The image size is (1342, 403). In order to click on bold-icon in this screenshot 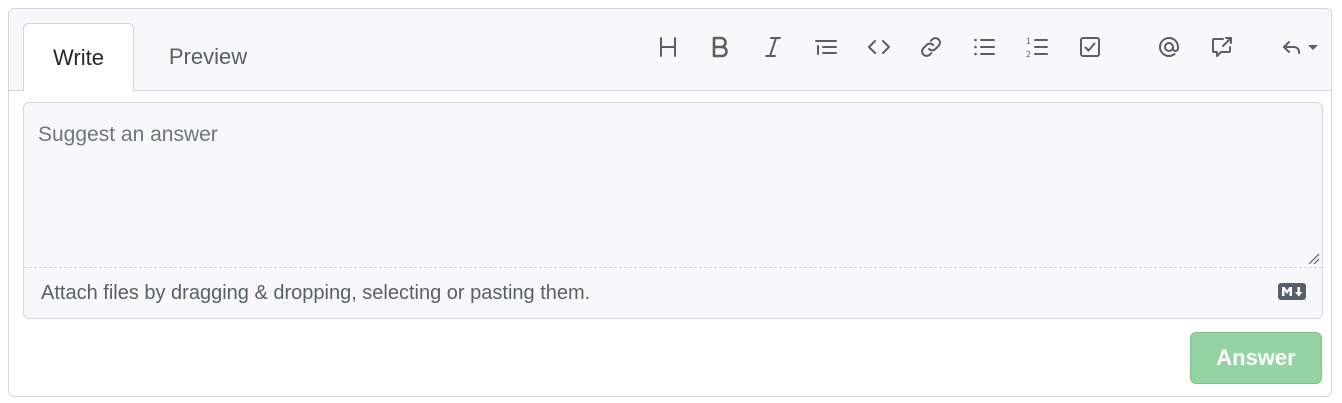, I will do `click(720, 49)`.